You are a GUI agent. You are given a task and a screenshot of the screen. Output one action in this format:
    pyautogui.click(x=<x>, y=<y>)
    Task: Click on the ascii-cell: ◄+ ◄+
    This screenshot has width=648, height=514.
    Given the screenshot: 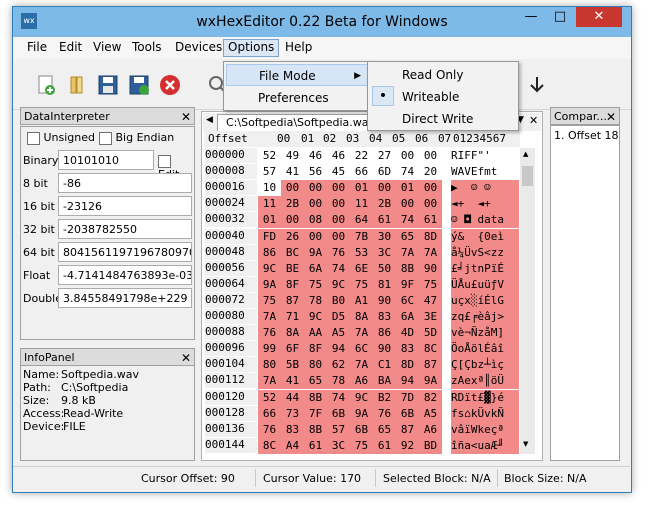 What is the action you would take?
    pyautogui.click(x=485, y=204)
    